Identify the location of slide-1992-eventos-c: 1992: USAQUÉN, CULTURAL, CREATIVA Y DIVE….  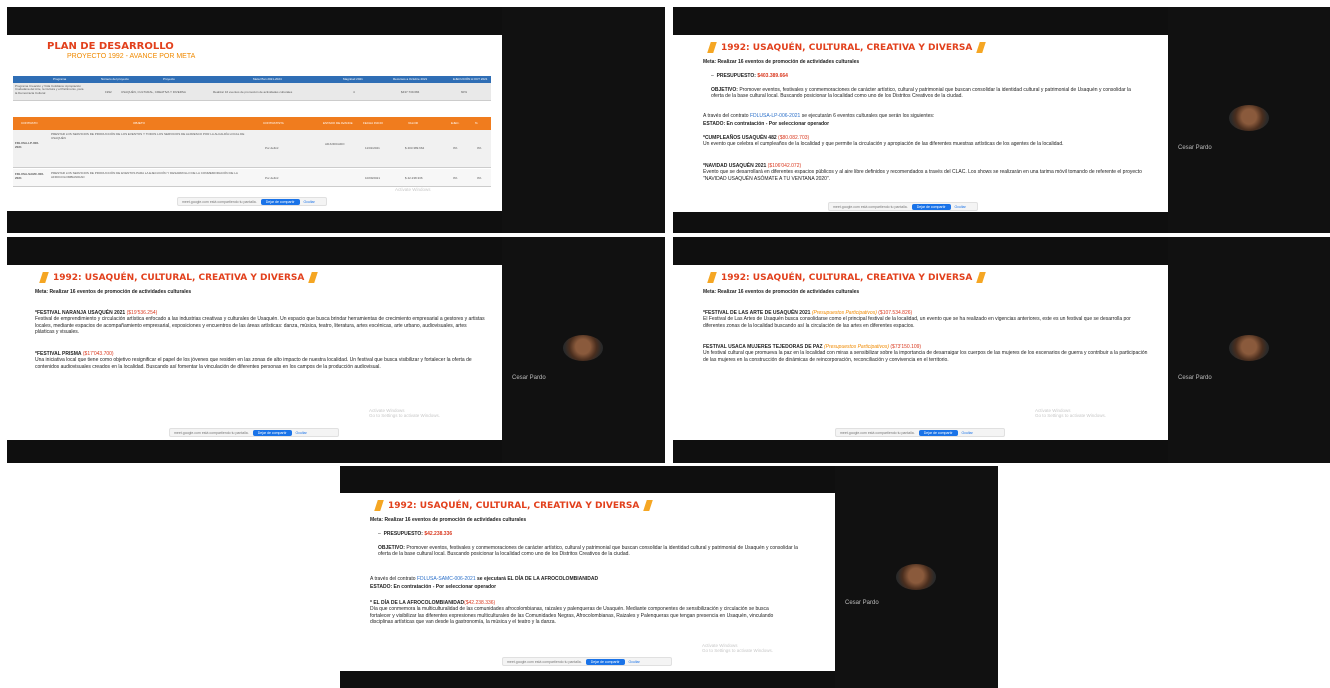
(920, 352).